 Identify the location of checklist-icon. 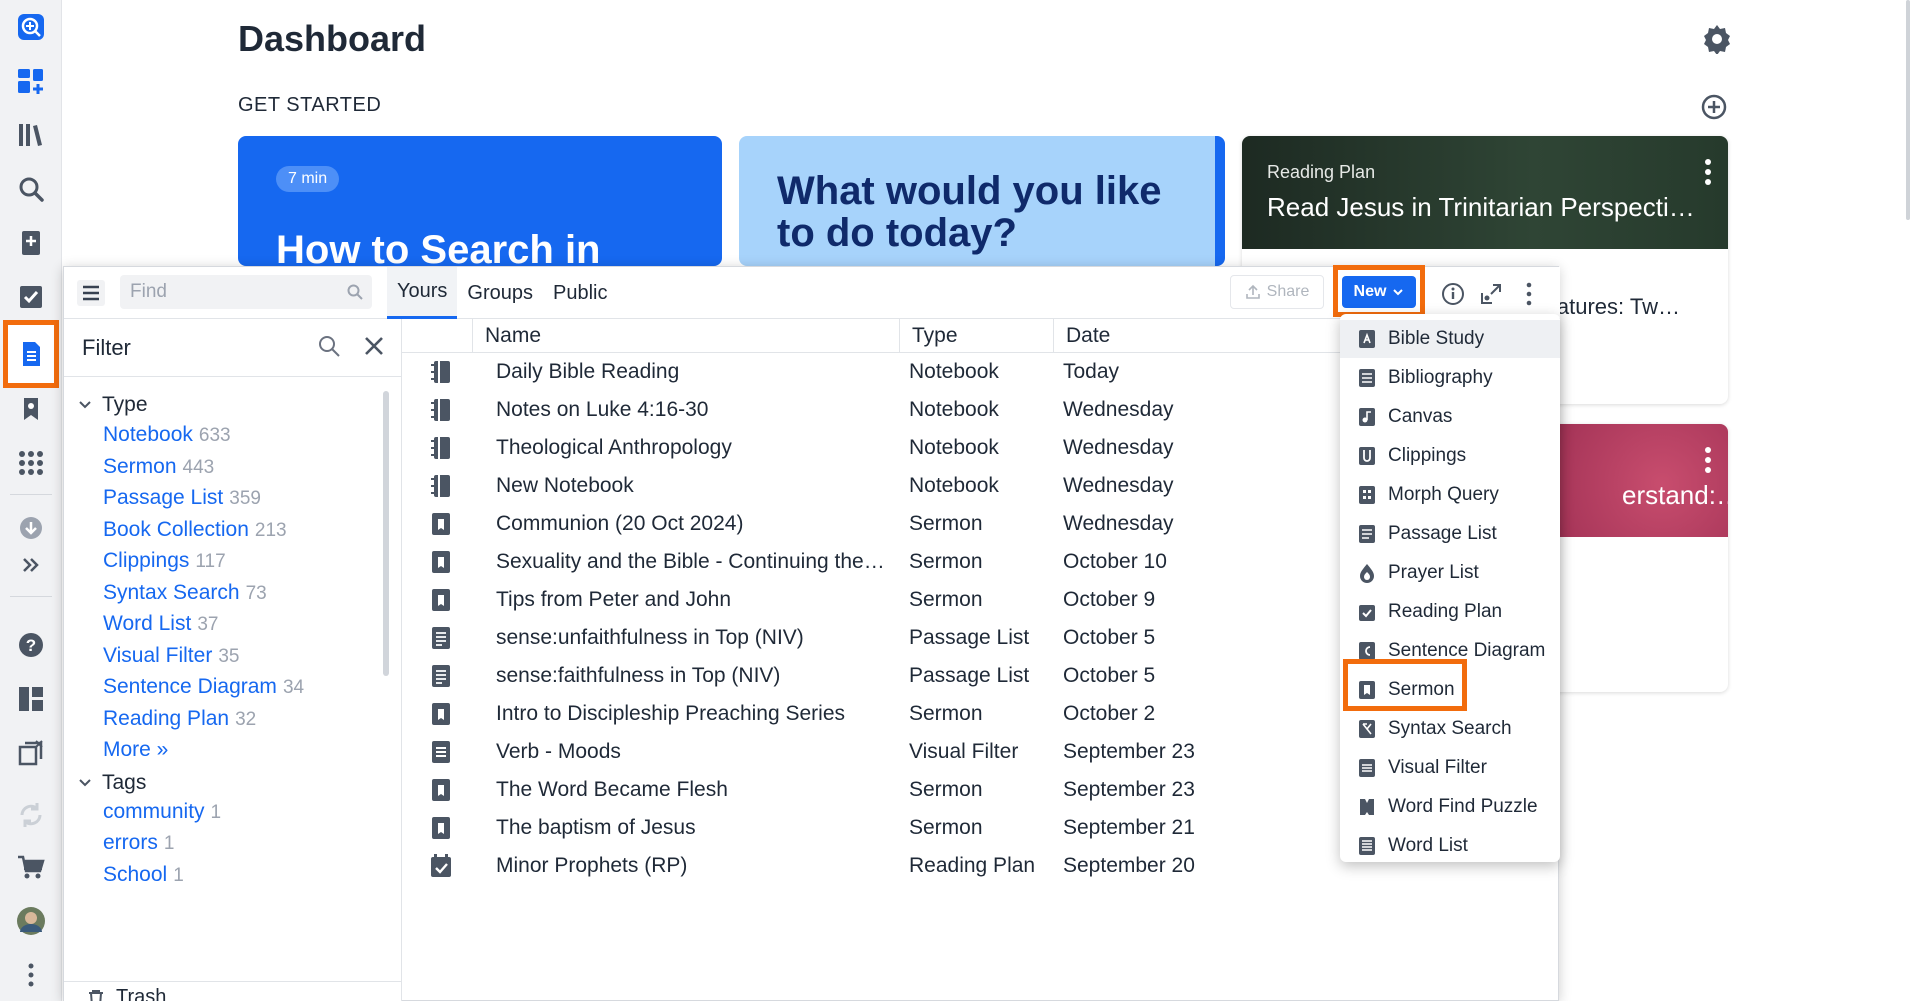
(31, 297).